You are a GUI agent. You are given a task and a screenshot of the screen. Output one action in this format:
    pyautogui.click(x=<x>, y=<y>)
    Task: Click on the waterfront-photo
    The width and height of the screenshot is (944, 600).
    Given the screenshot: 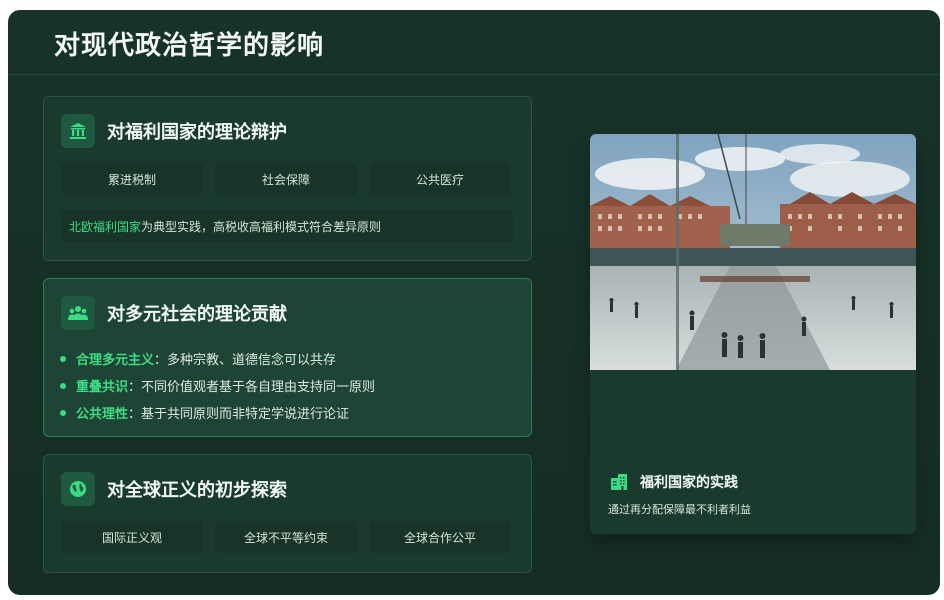 What is the action you would take?
    pyautogui.click(x=753, y=252)
    